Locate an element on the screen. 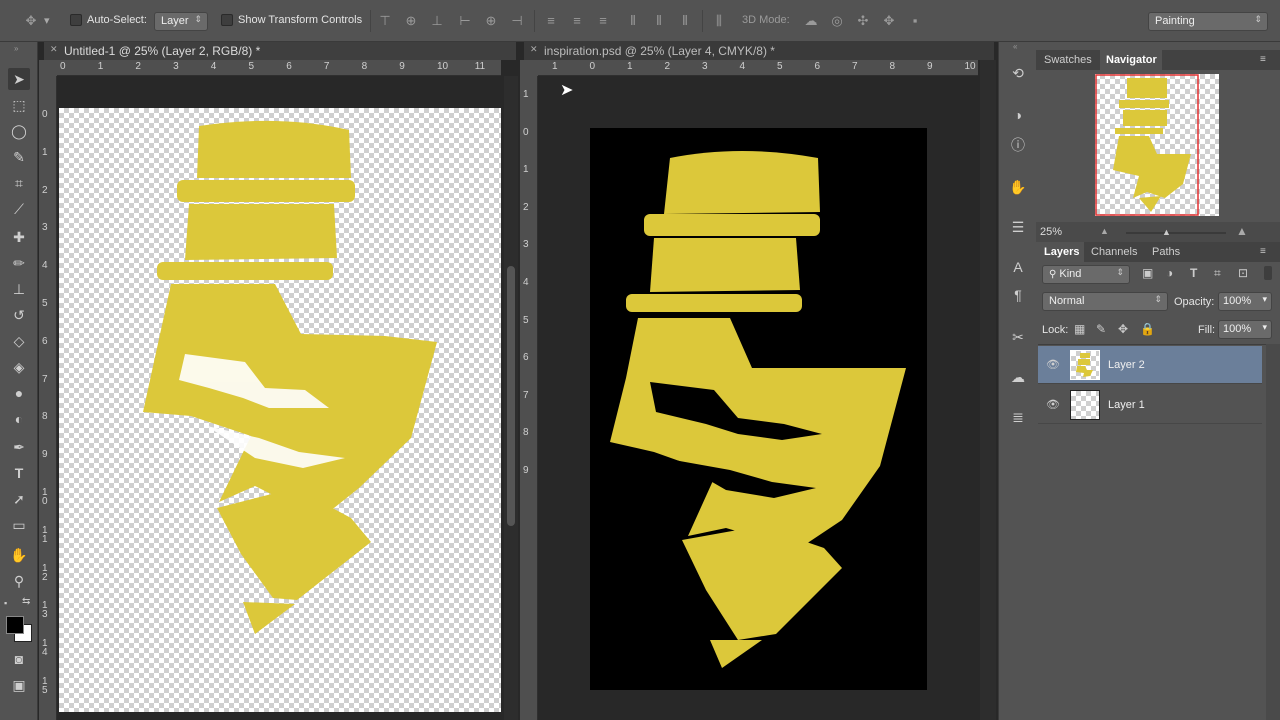 This screenshot has height=720, width=1280. distribute-left-icon: ⦀ is located at coordinates (633, 21).